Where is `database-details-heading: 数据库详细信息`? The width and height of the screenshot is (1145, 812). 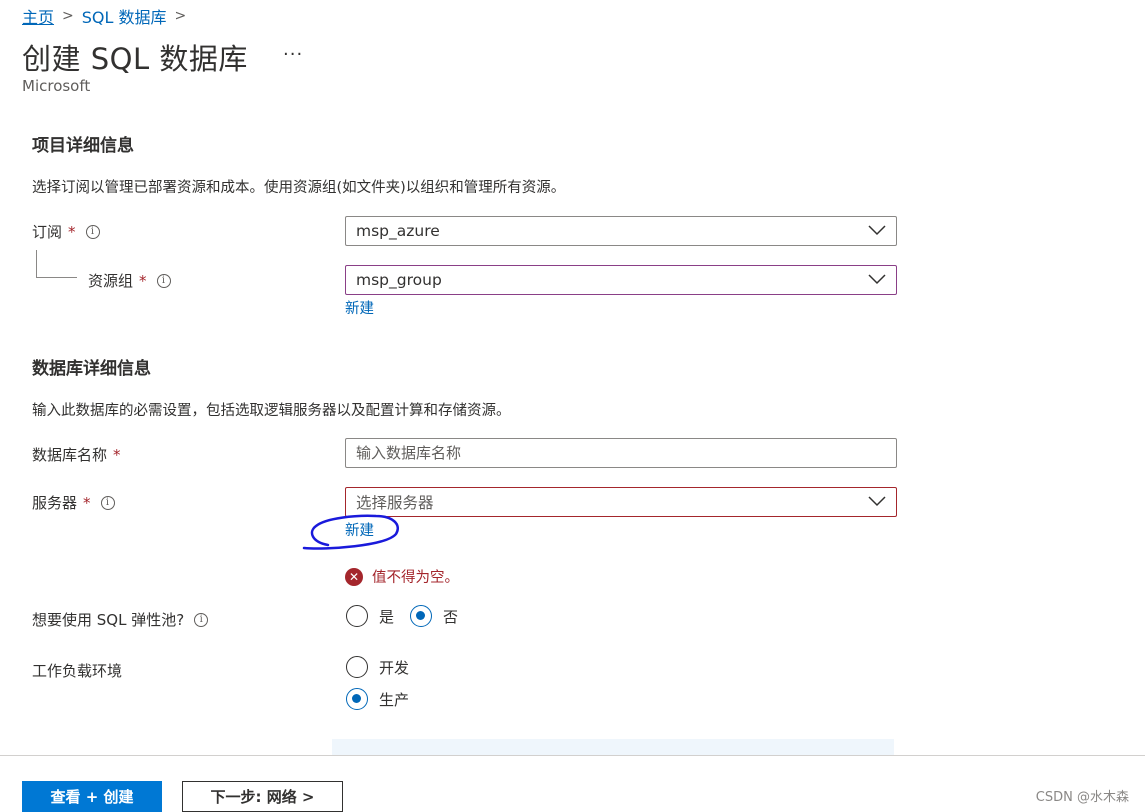 database-details-heading: 数据库详细信息 is located at coordinates (91, 369).